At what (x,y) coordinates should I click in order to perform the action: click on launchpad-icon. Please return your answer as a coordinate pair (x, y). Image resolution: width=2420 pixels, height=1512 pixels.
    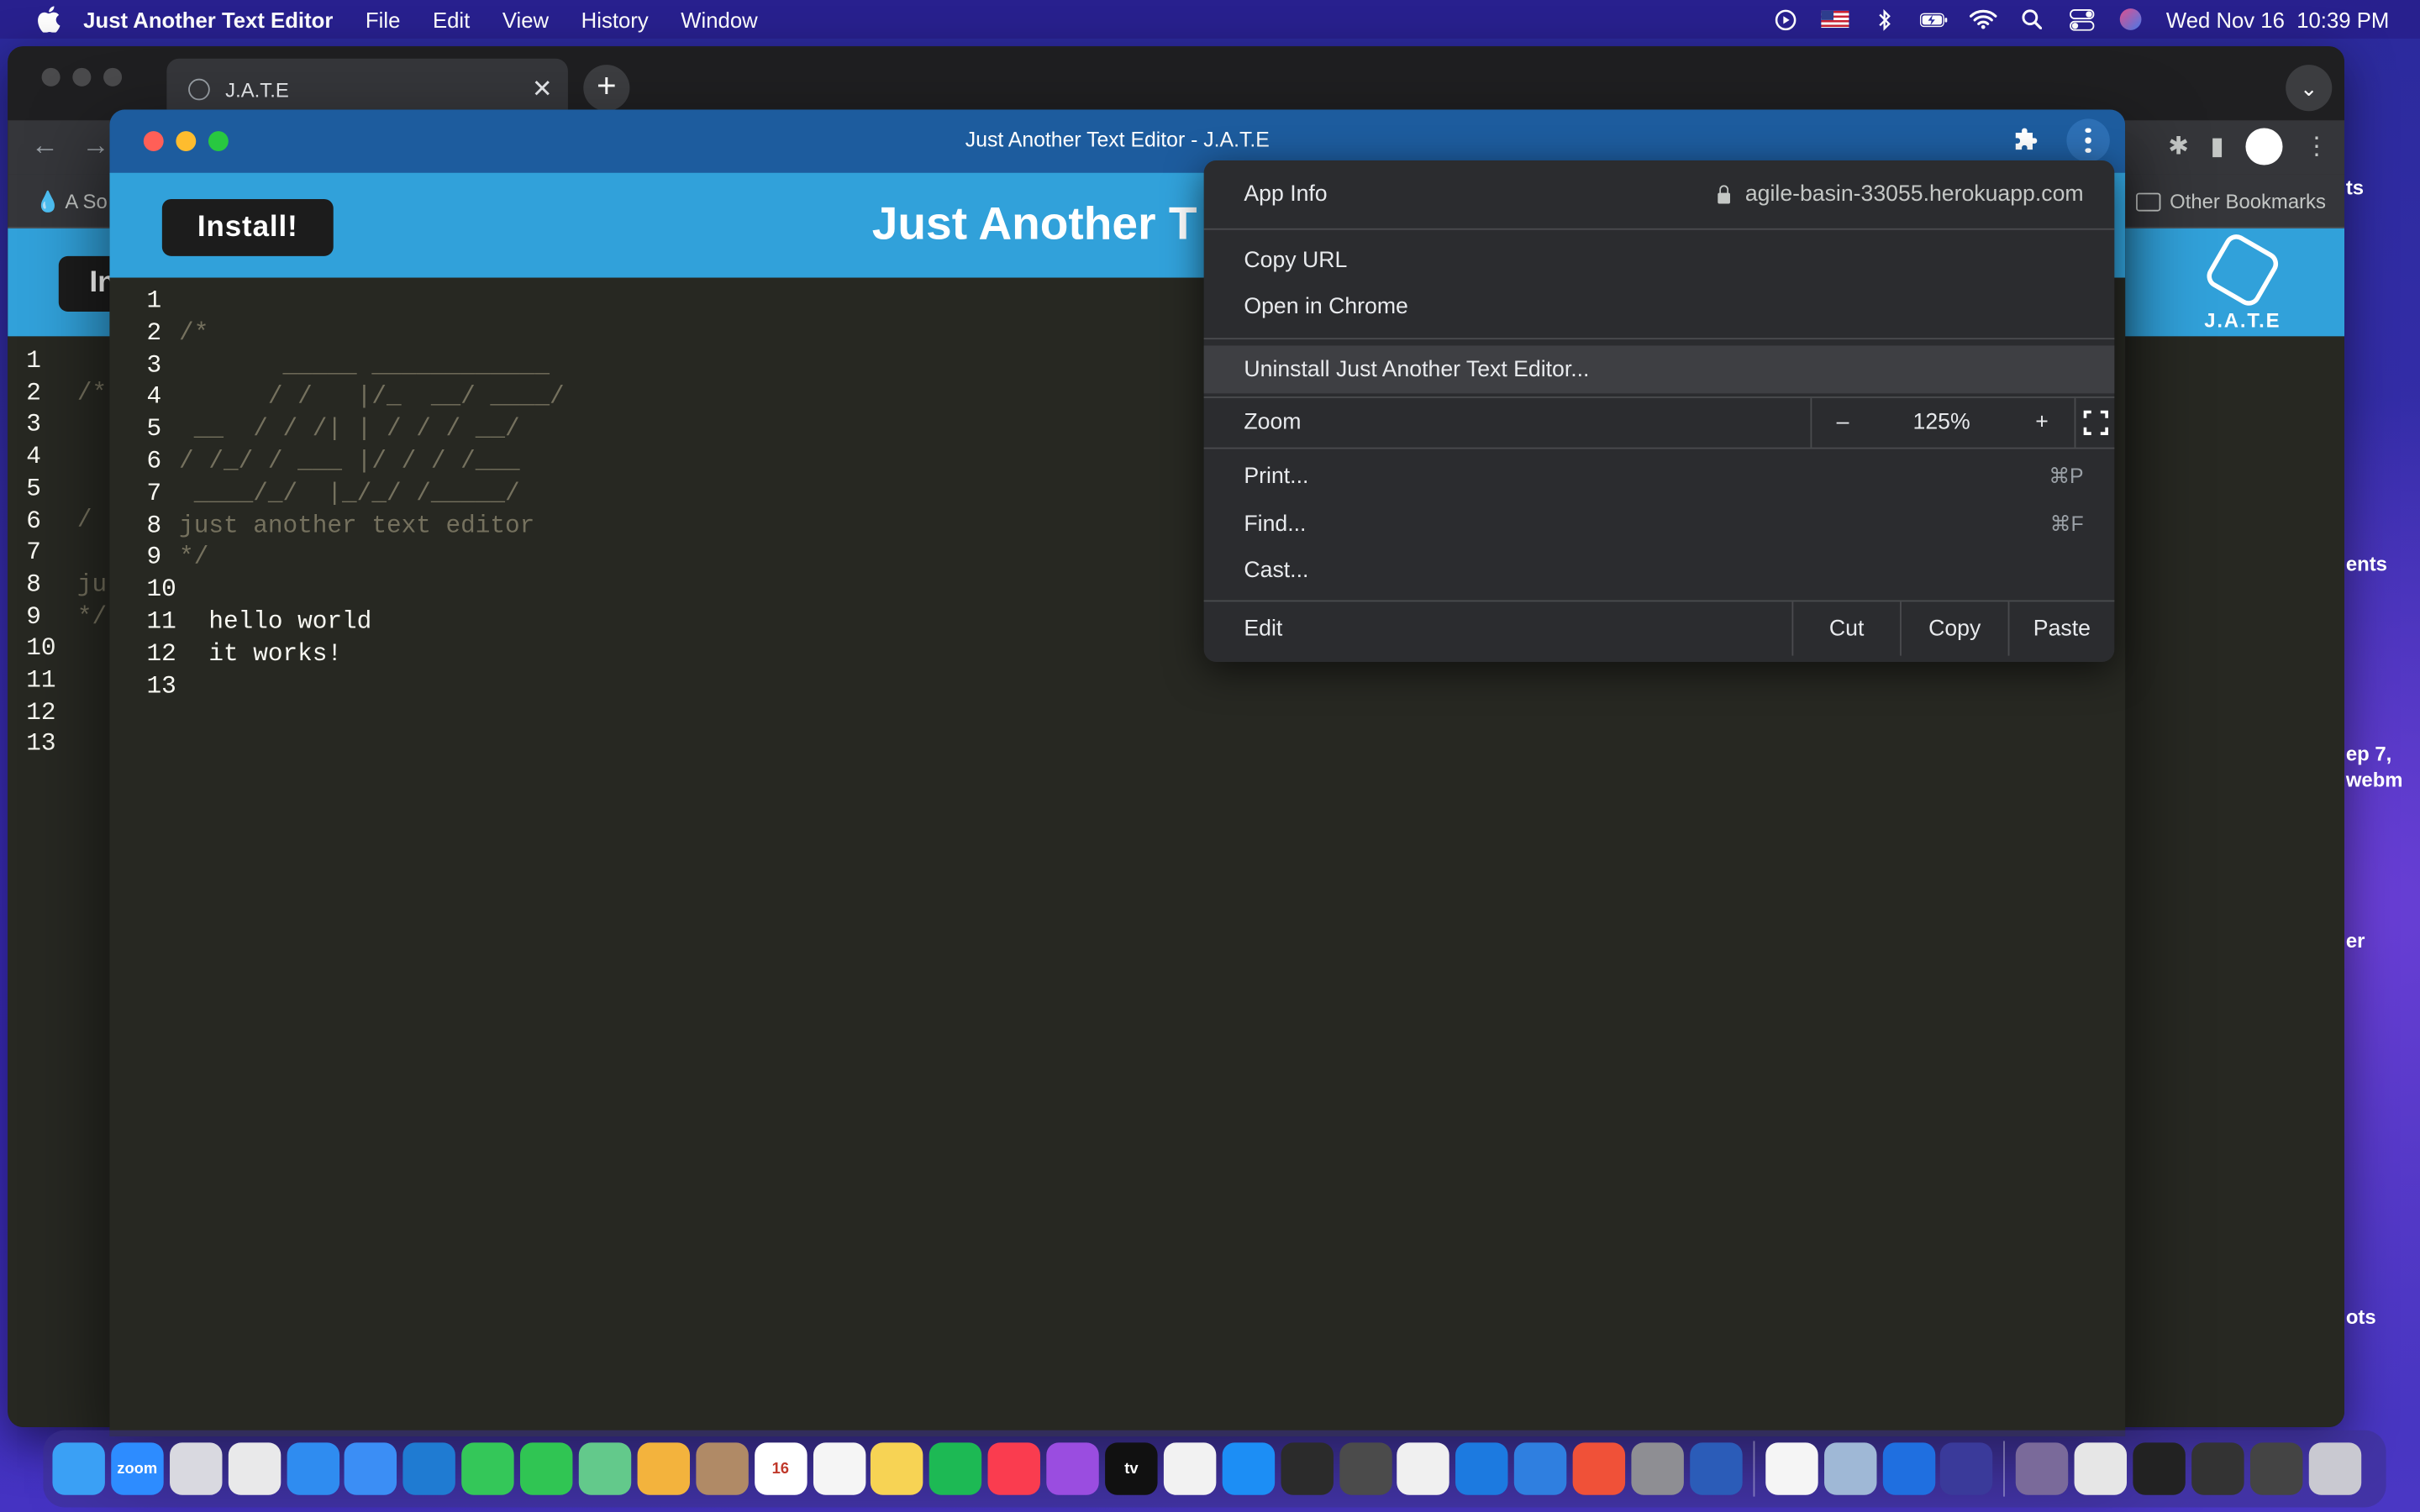
    Looking at the image, I should click on (196, 1468).